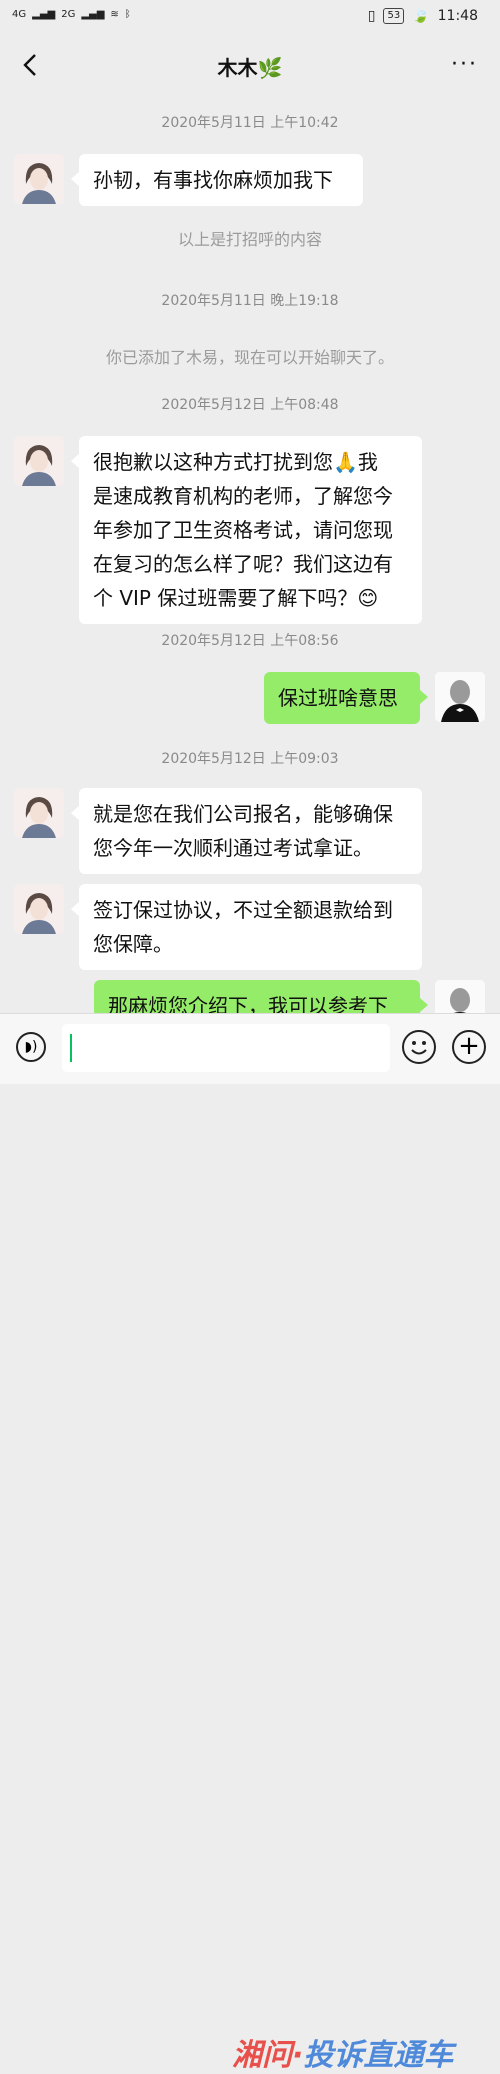 This screenshot has height=2074, width=500. Describe the element at coordinates (243, 910) in the screenshot. I see `message-line: 签订保过协议，不过全额退款给到` at that location.